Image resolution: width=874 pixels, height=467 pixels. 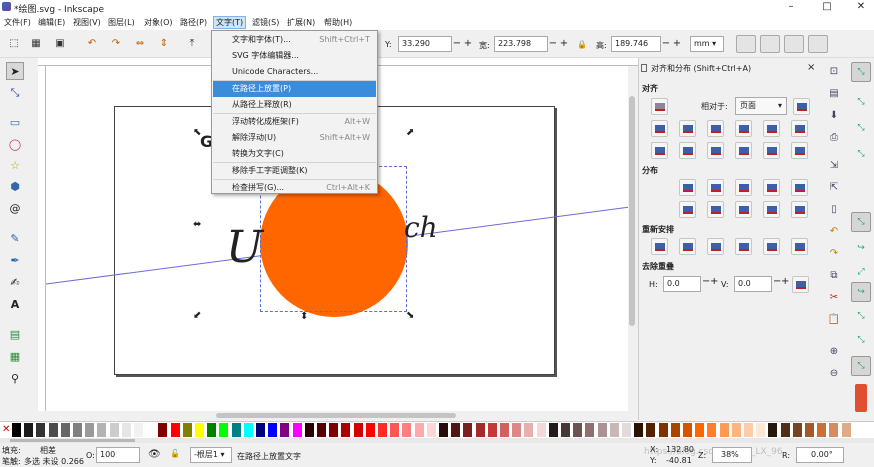 I want to click on deselect-icon: ▣, so click(x=60, y=44).